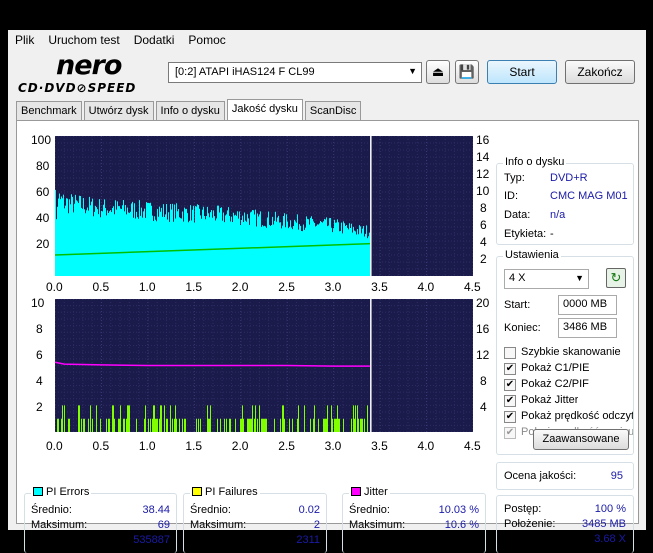 This screenshot has width=653, height=553. I want to click on type-label: Typ:, so click(514, 178).